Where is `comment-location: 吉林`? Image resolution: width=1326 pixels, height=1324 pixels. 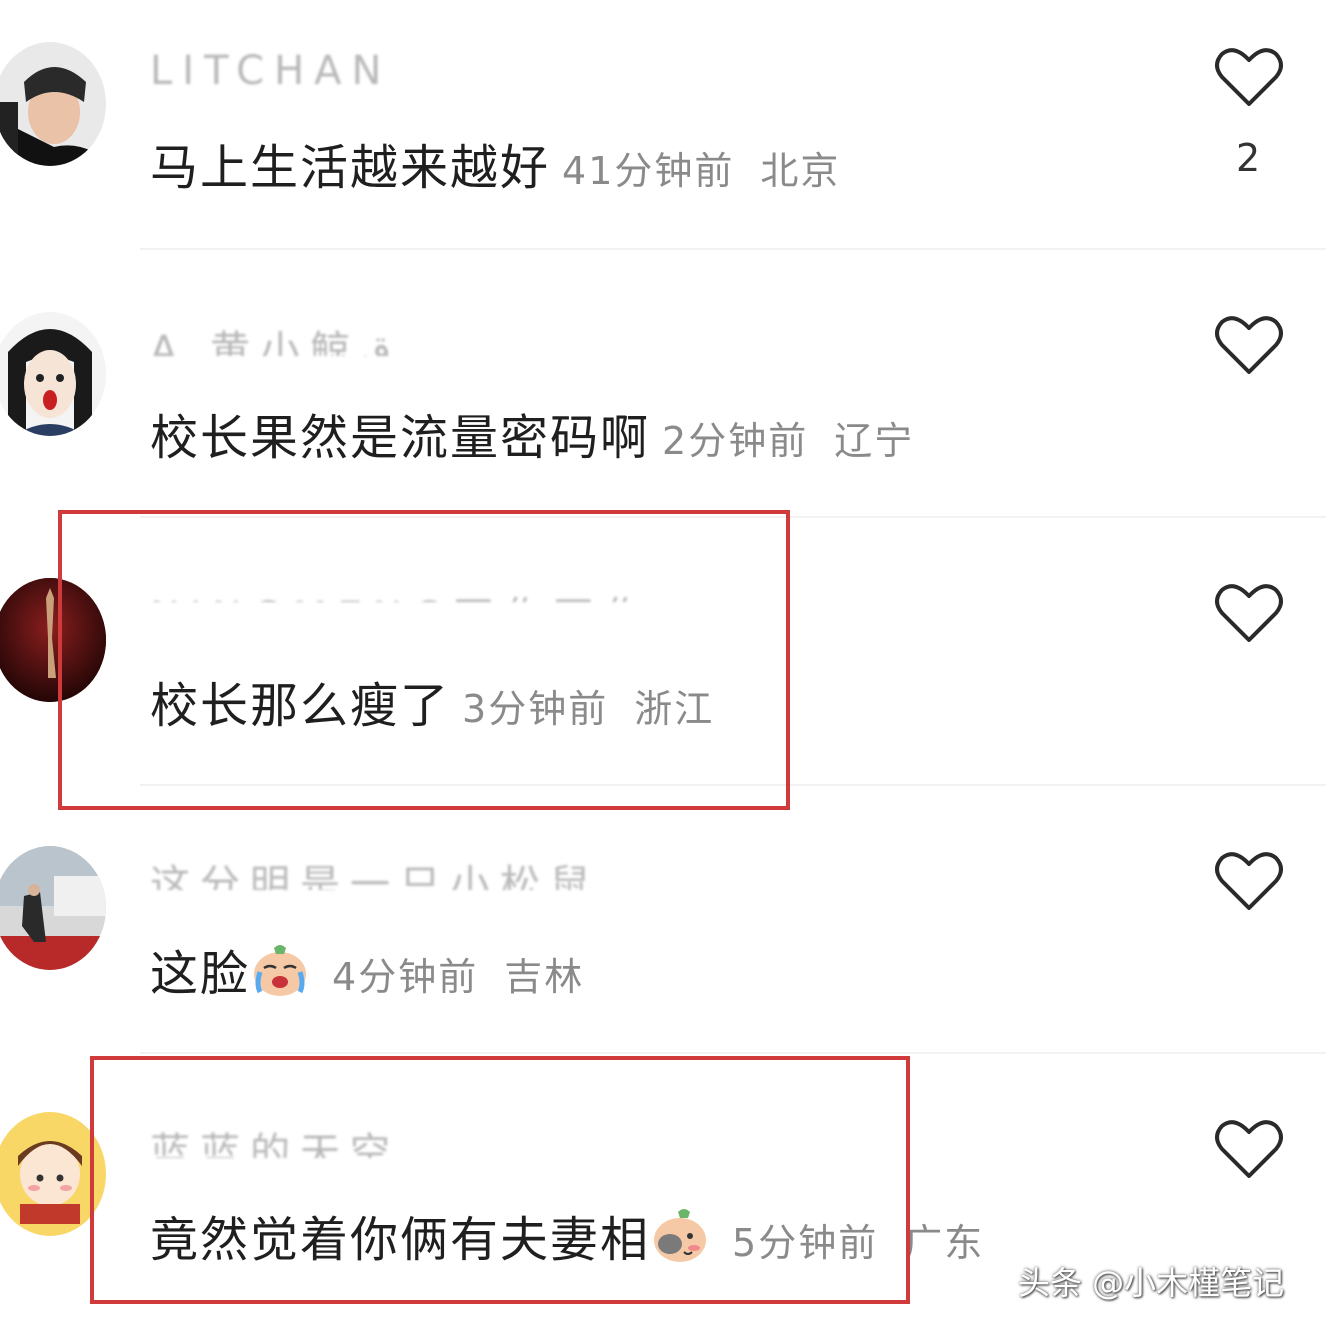 comment-location: 吉林 is located at coordinates (544, 977).